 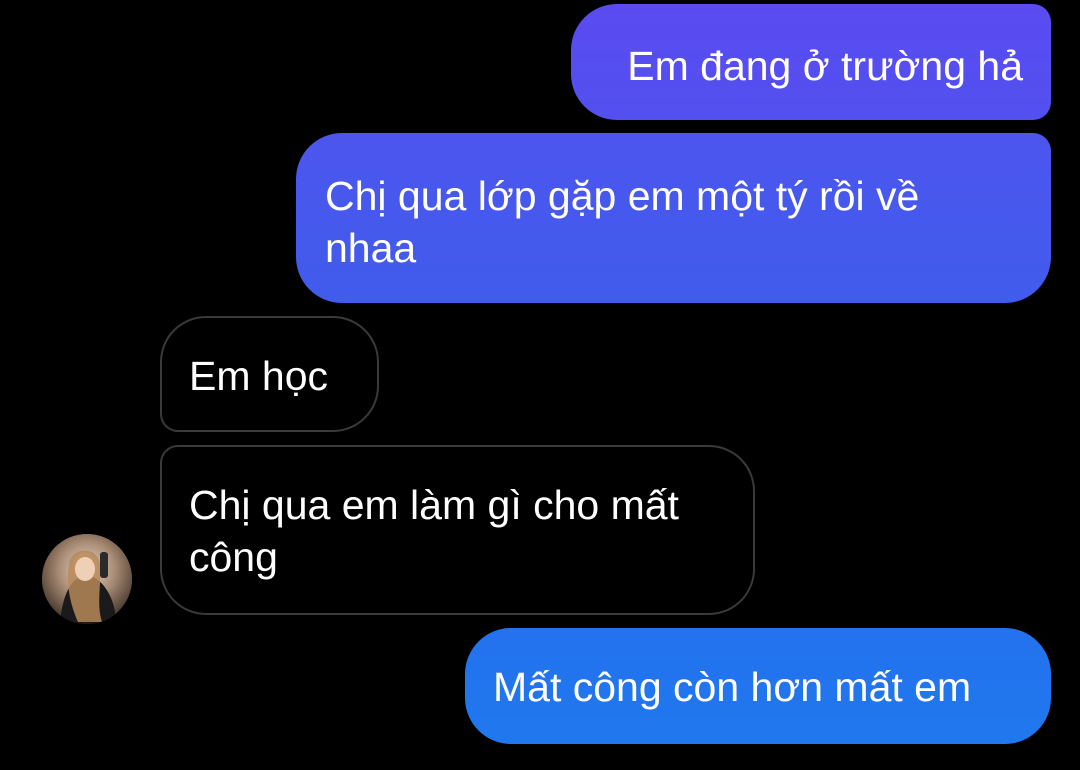 I want to click on received-message-bubble: Chị qua em làm gì cho mất công, so click(x=457, y=530).